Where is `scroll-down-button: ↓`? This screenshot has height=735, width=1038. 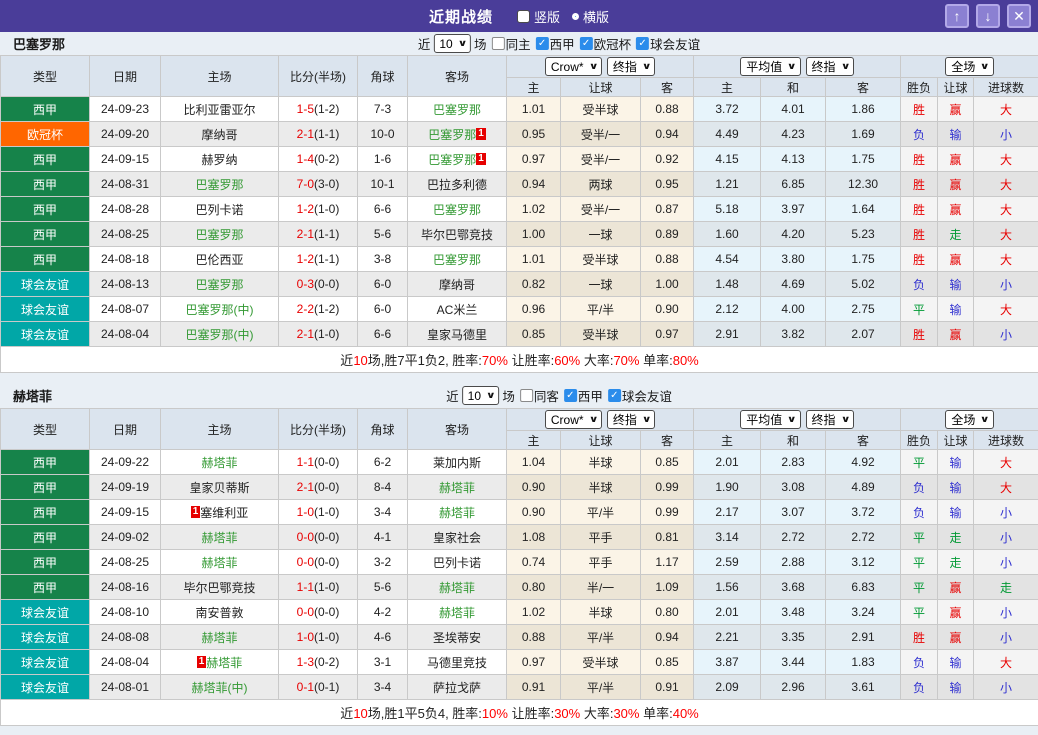 scroll-down-button: ↓ is located at coordinates (988, 16).